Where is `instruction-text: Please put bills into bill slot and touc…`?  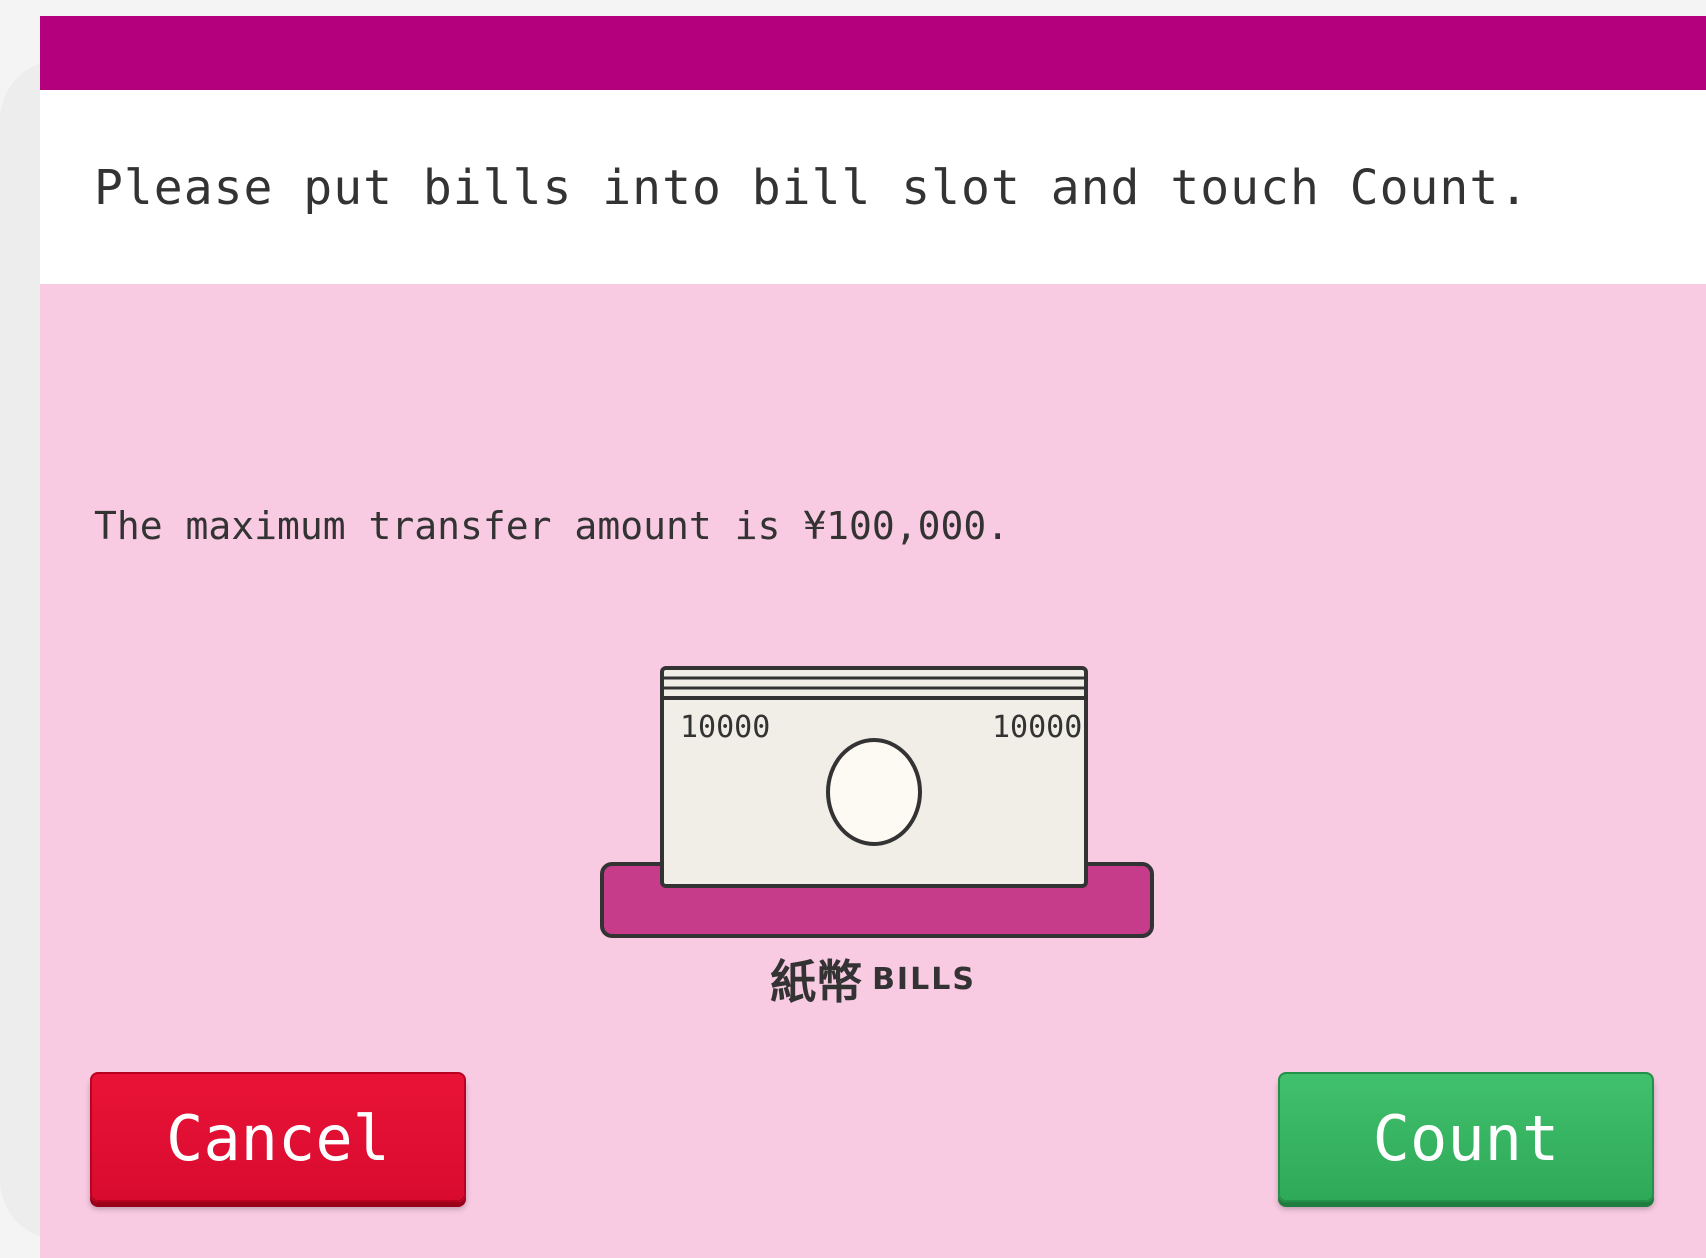 instruction-text: Please put bills into bill slot and touc… is located at coordinates (812, 188).